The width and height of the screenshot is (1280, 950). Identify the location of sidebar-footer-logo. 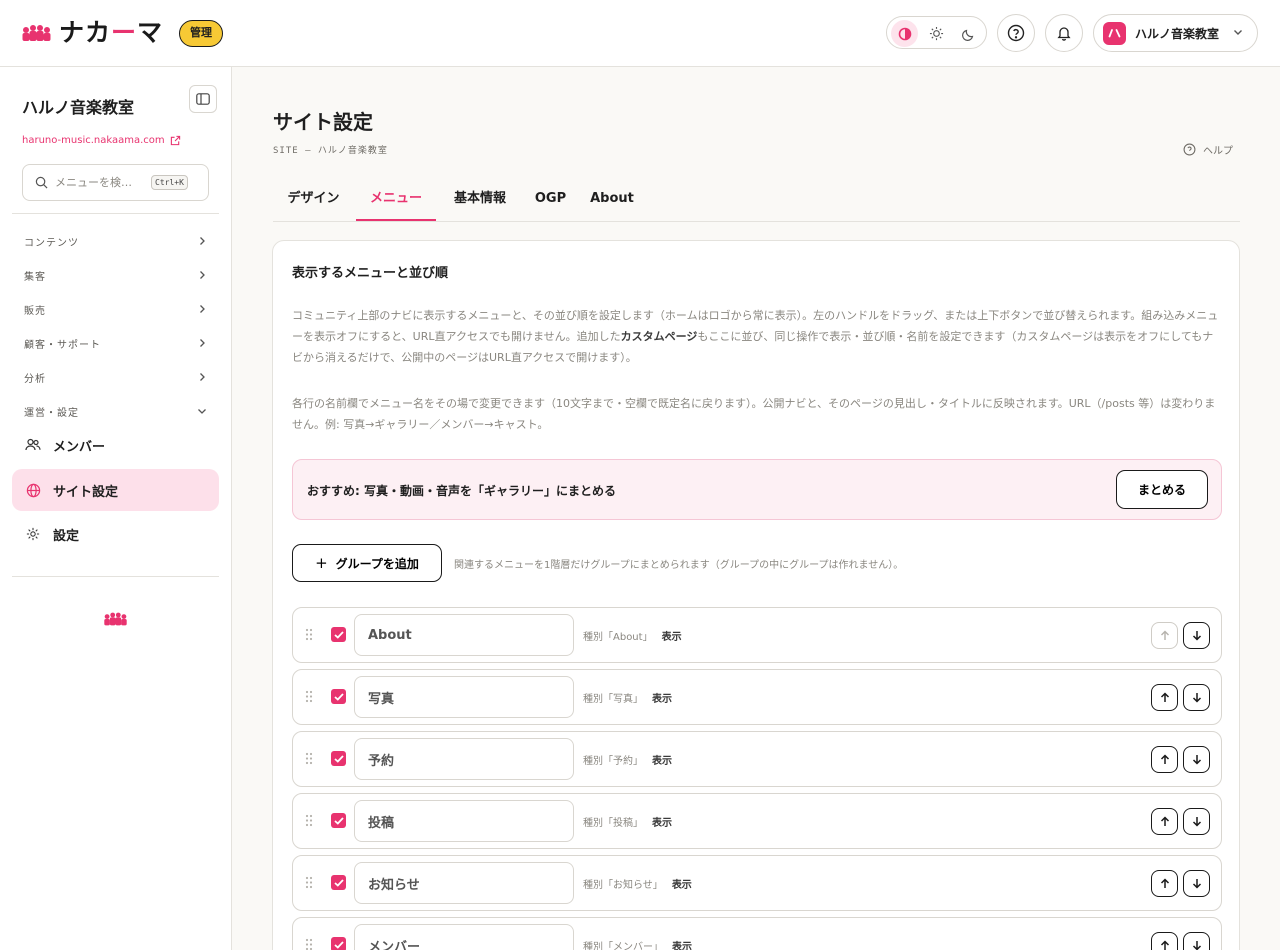
(115, 621).